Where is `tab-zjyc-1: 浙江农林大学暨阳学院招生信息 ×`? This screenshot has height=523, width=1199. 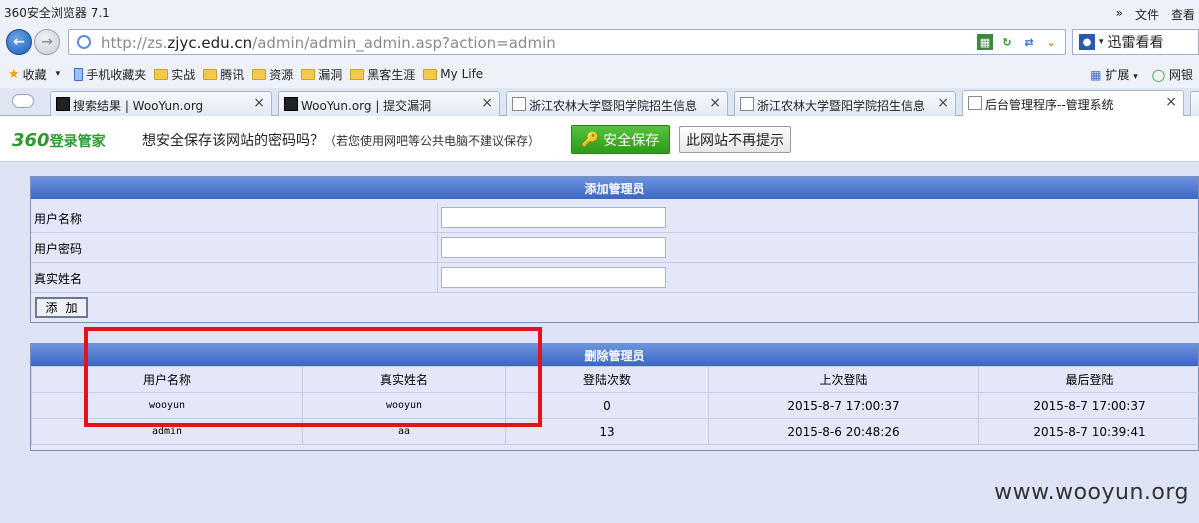 tab-zjyc-1: 浙江农林大学暨阳学院招生信息 × is located at coordinates (617, 103).